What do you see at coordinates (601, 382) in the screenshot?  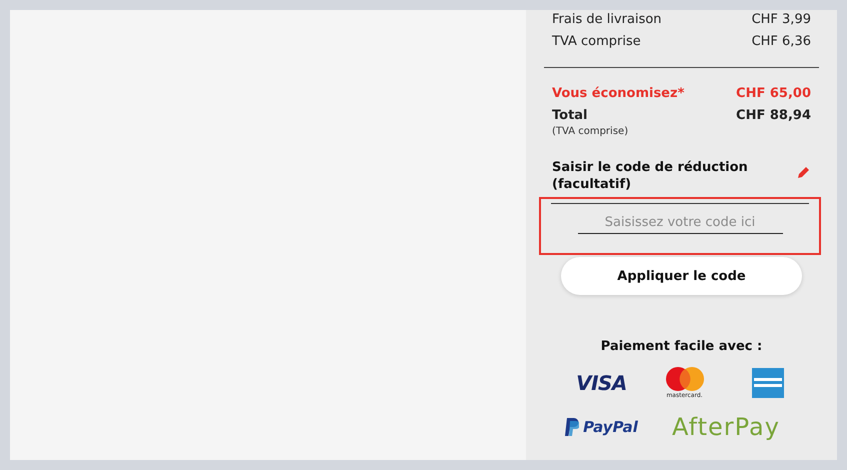 I see `visa-logo: VISA` at bounding box center [601, 382].